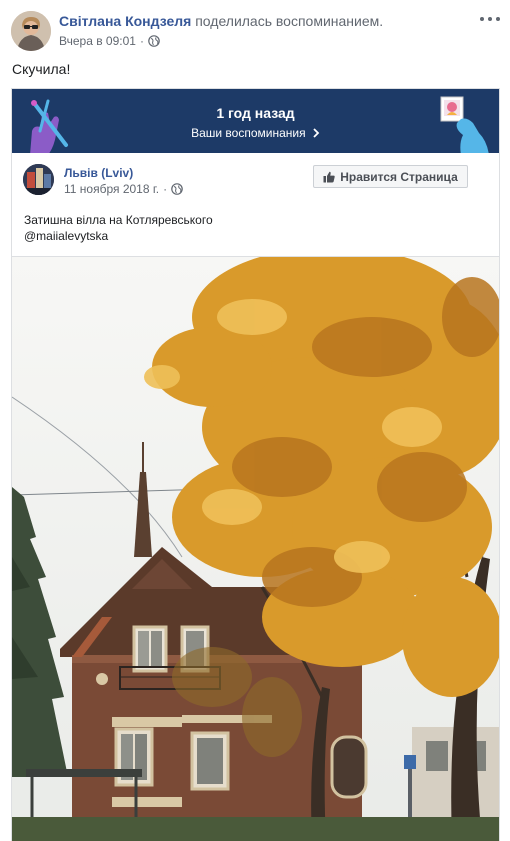 The height and width of the screenshot is (841, 510). What do you see at coordinates (316, 133) in the screenshot?
I see `chevron-right-icon` at bounding box center [316, 133].